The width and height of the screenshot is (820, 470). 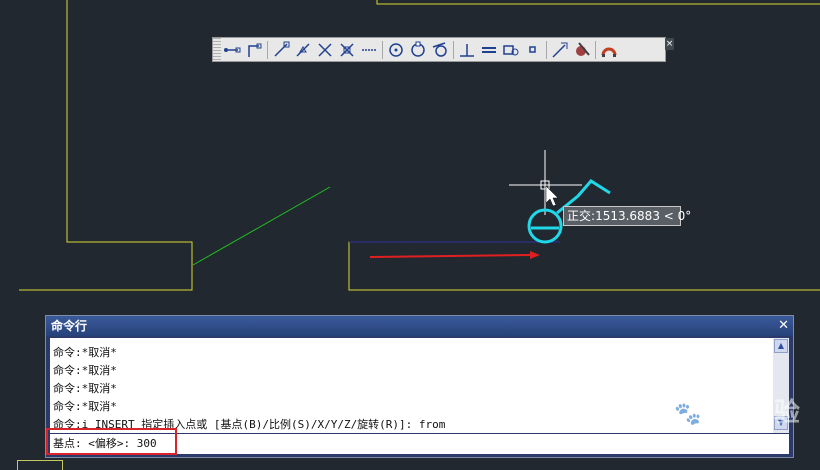 I want to click on snap-from-icon, so click(x=254, y=50).